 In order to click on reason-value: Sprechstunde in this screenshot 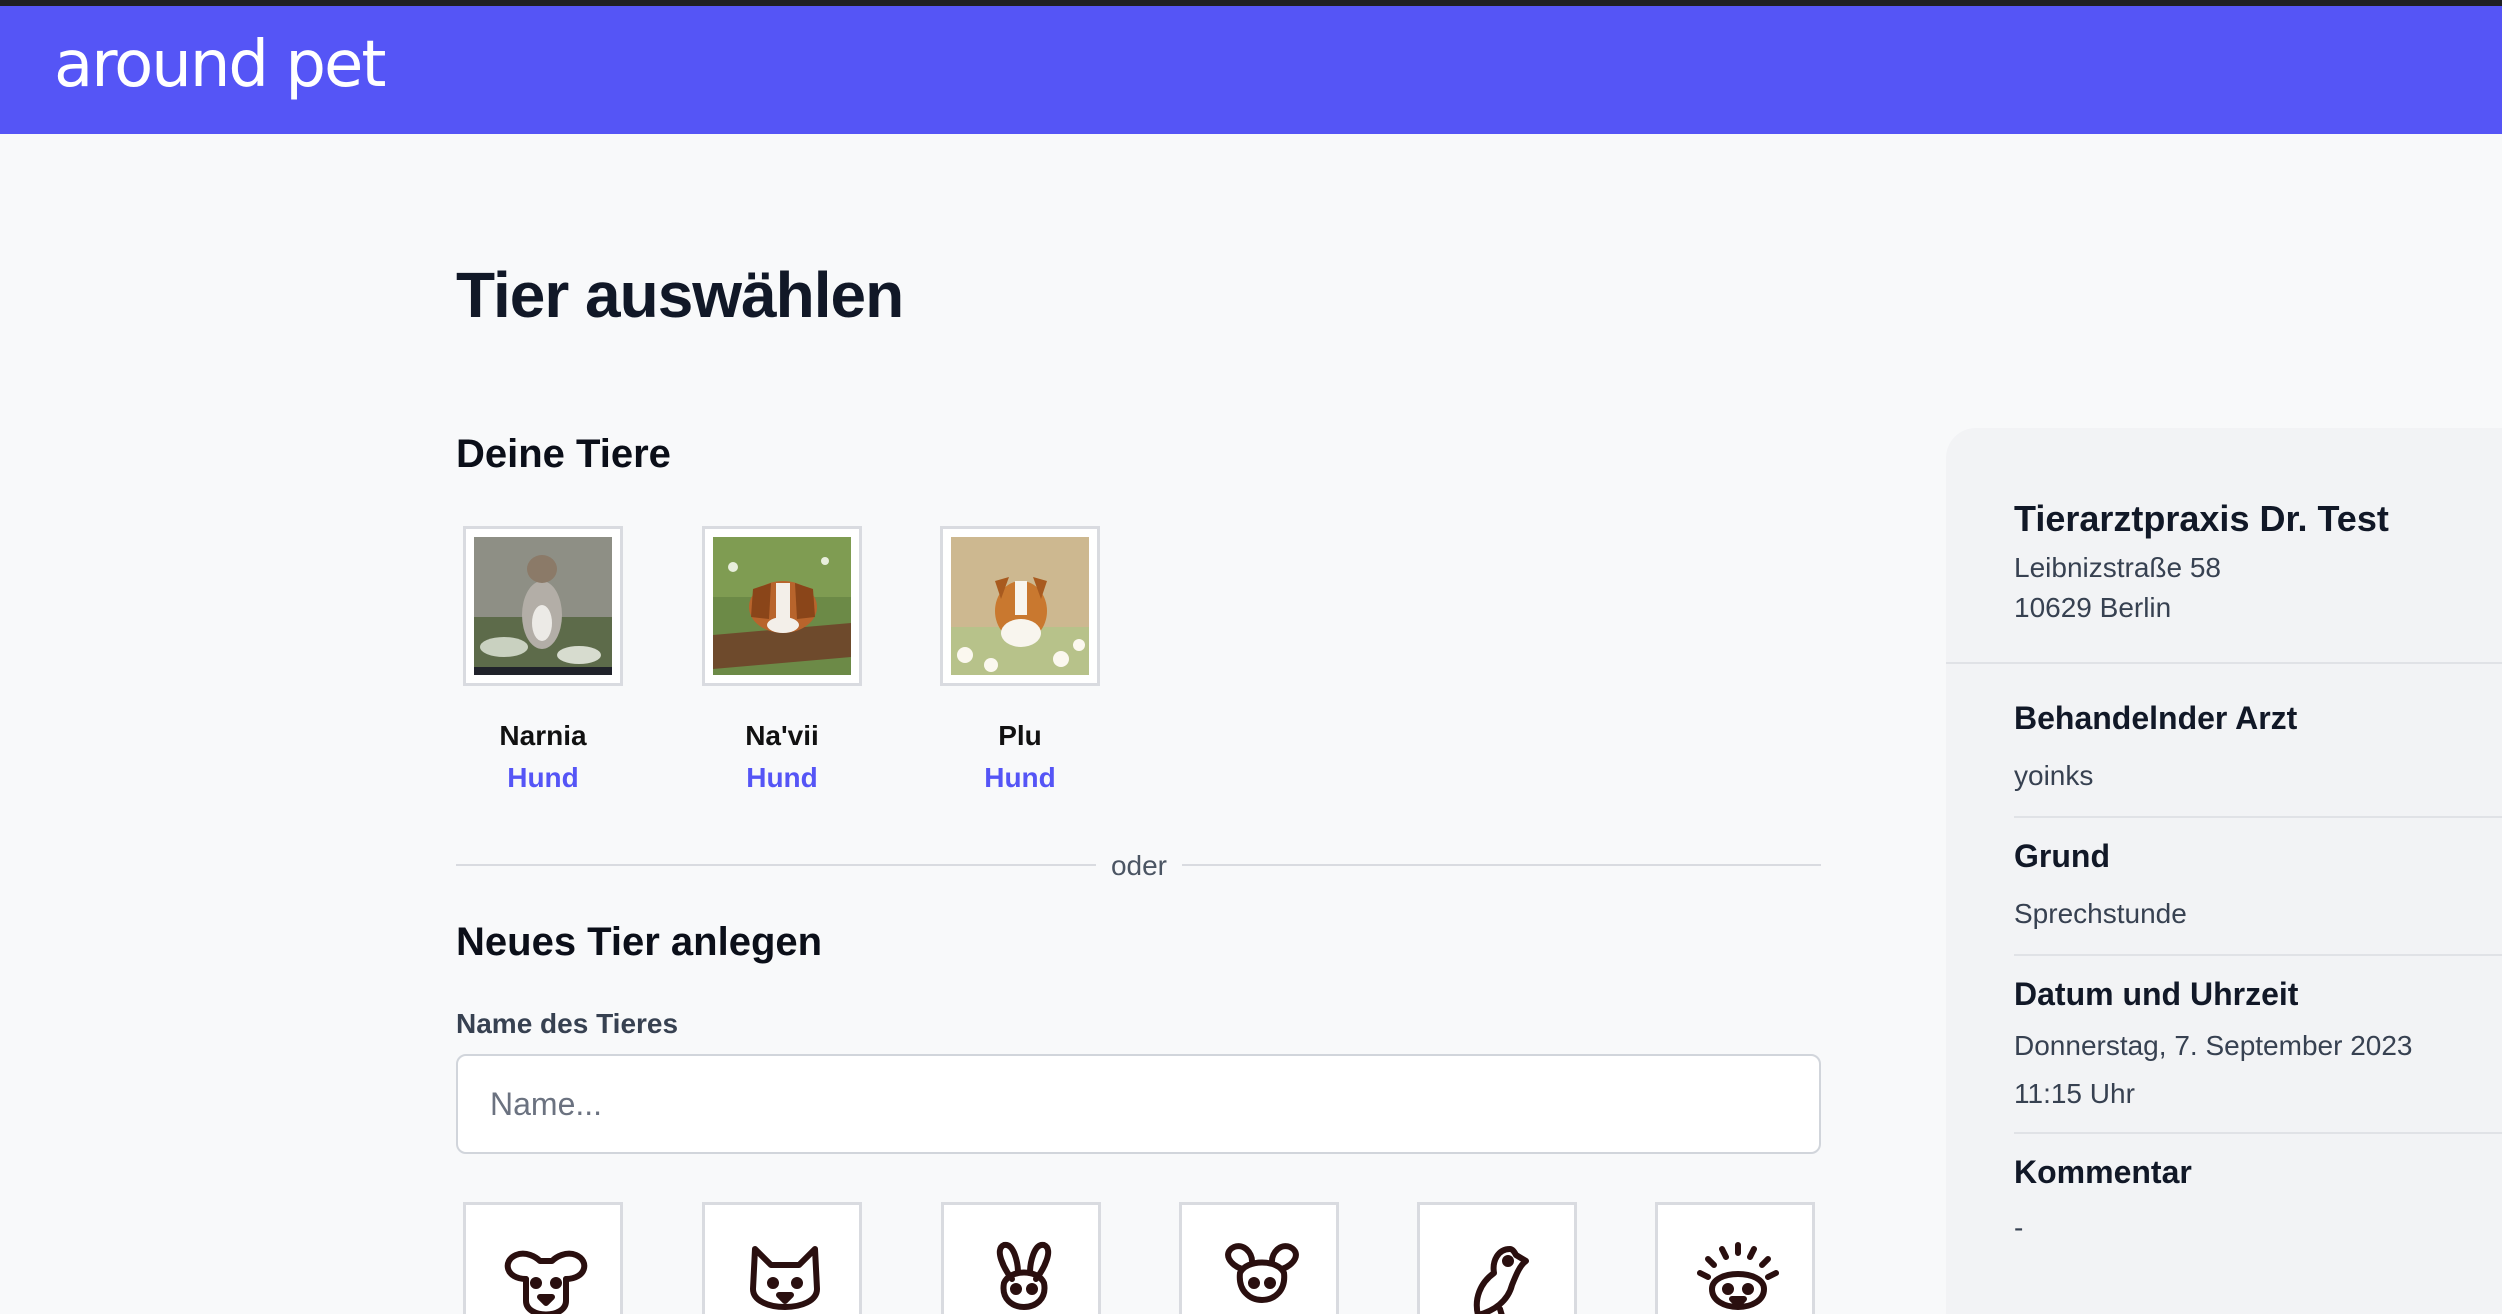, I will do `click(2100, 913)`.